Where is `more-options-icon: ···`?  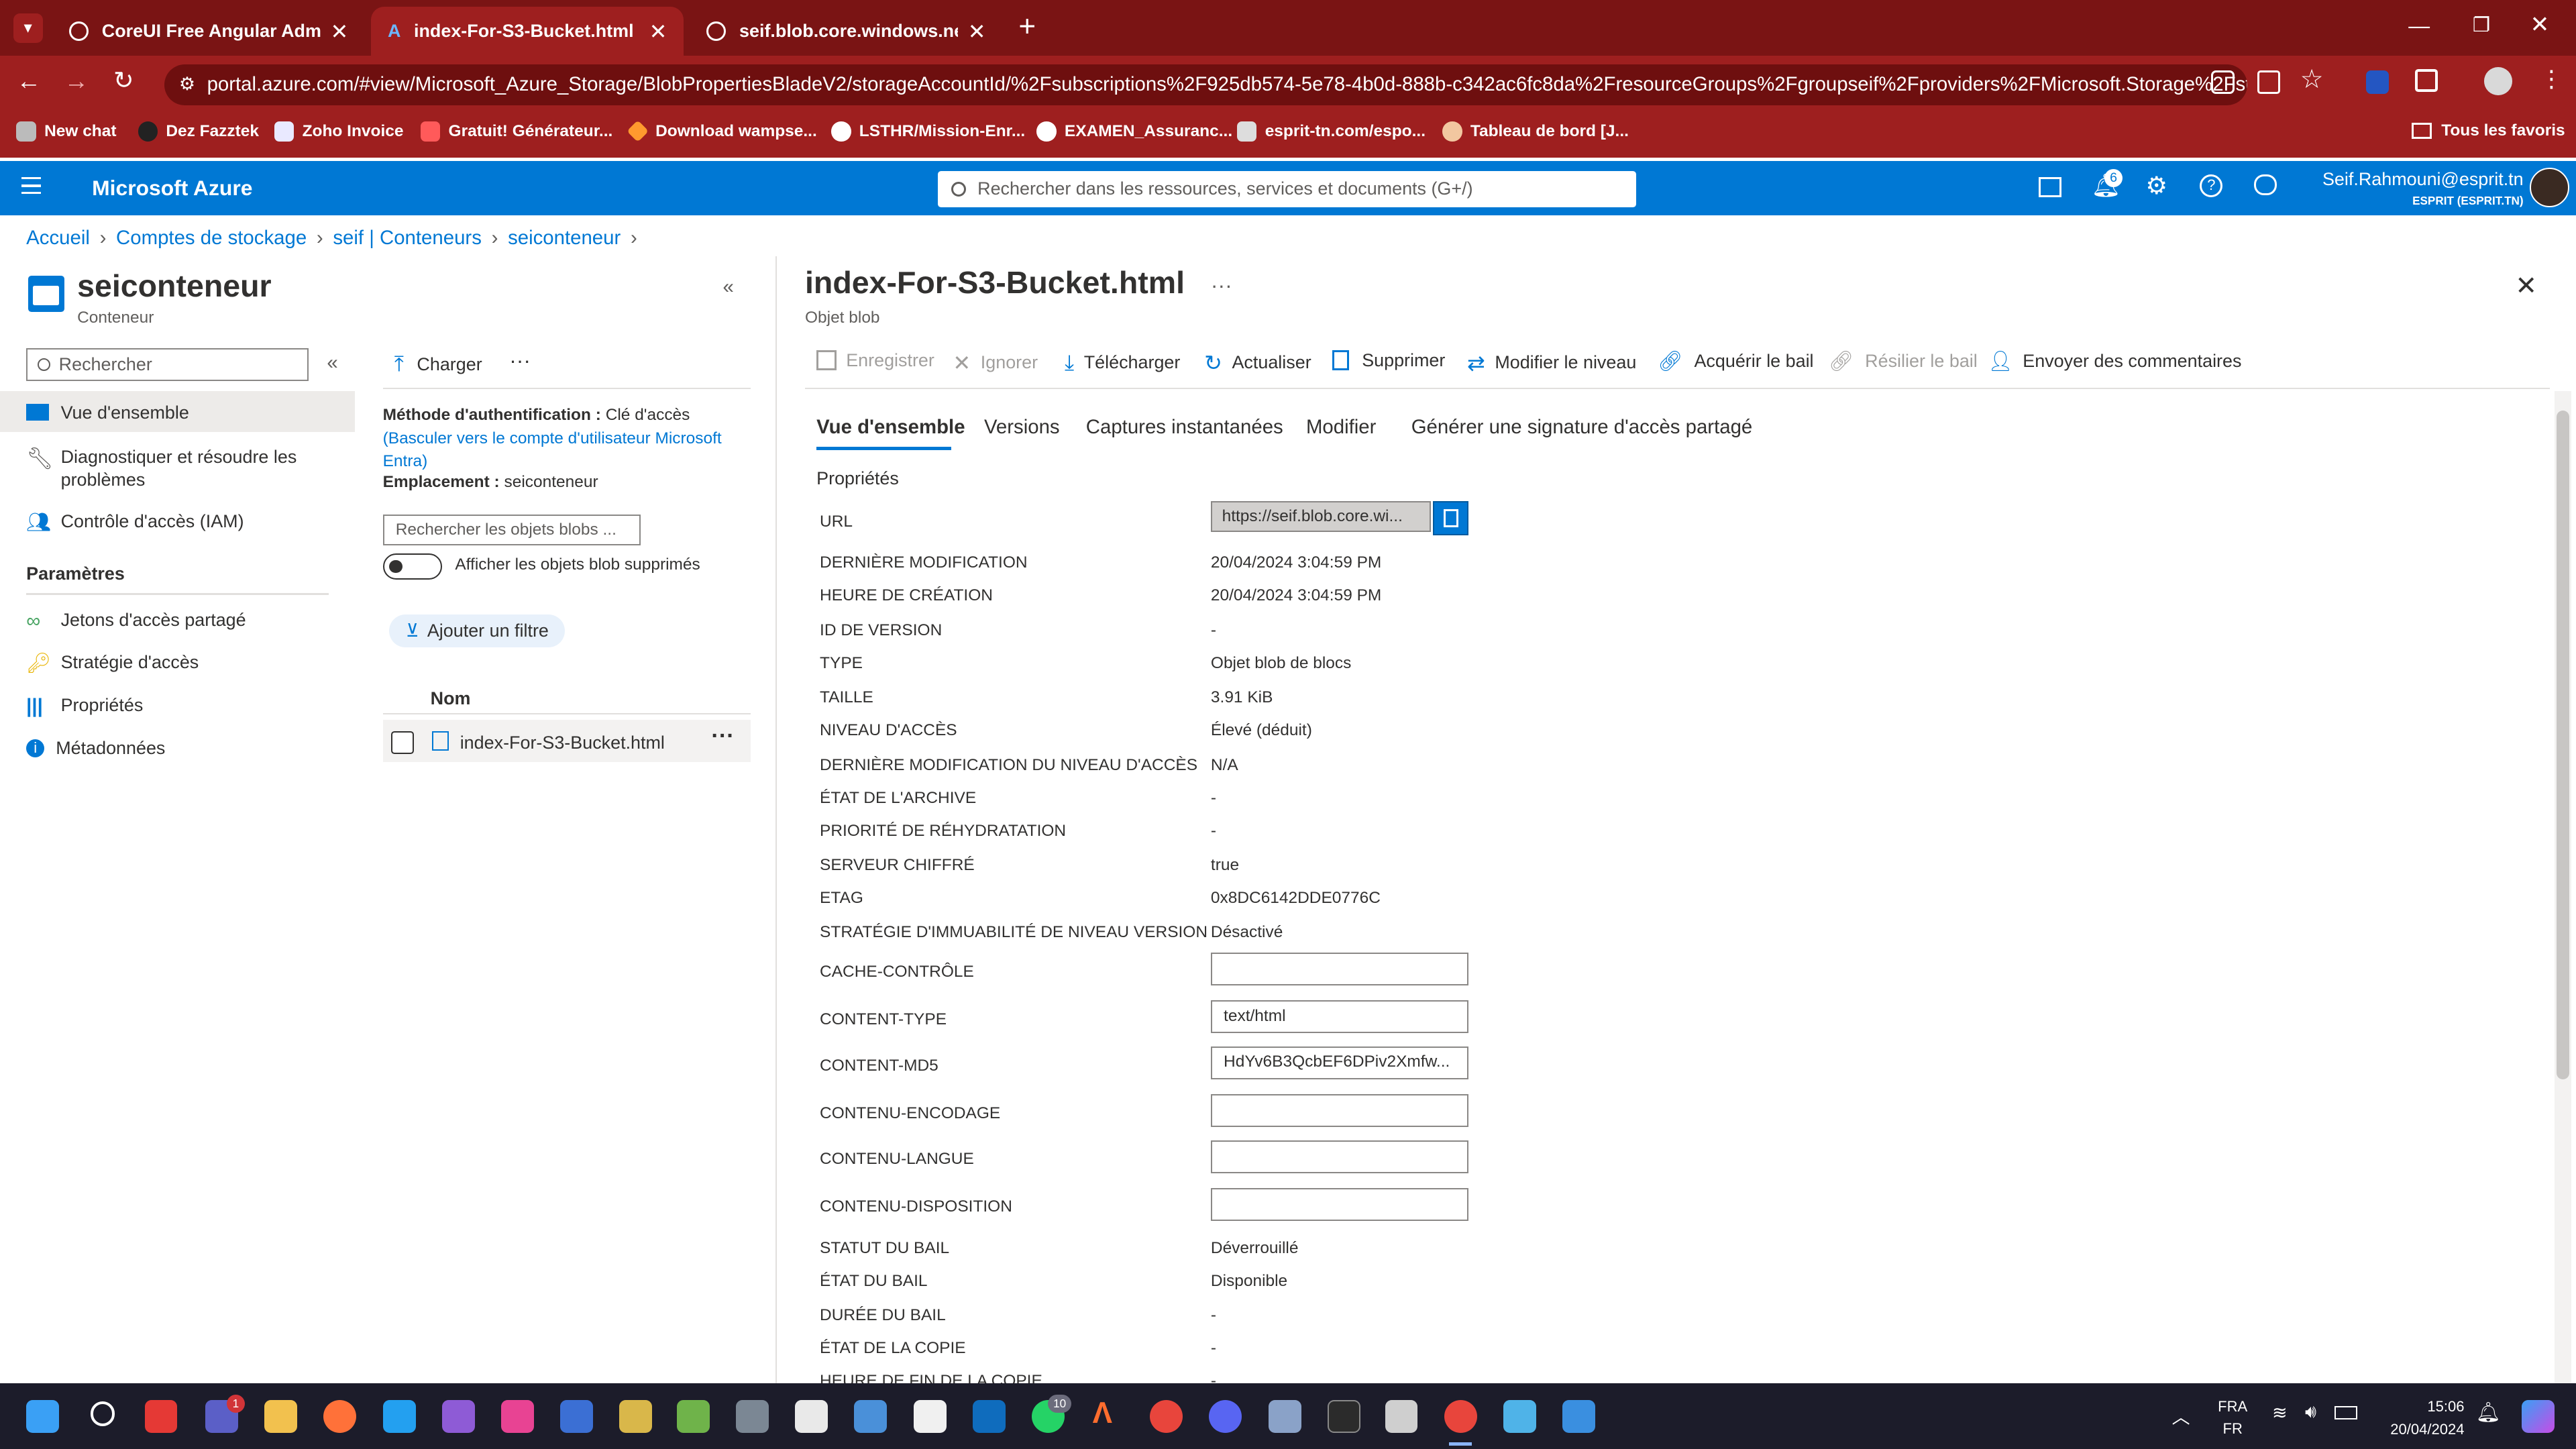 more-options-icon: ··· is located at coordinates (520, 360).